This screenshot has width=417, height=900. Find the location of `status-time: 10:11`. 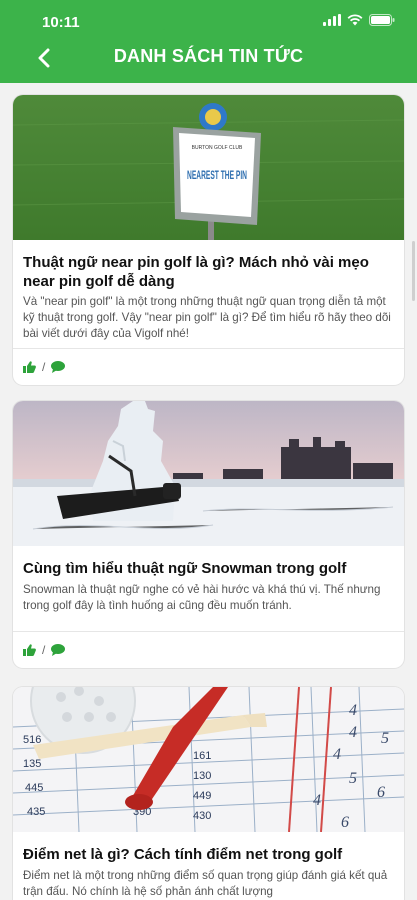

status-time: 10:11 is located at coordinates (61, 22).